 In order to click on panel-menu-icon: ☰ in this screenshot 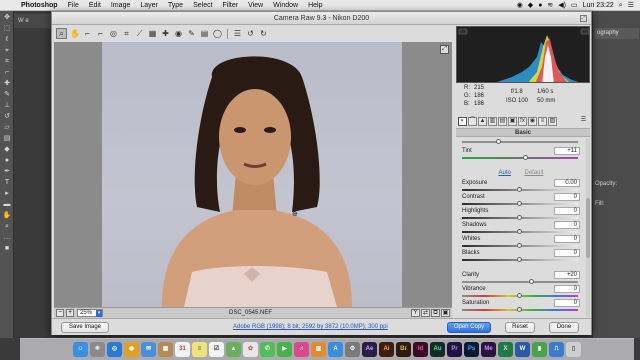, I will do `click(583, 121)`.